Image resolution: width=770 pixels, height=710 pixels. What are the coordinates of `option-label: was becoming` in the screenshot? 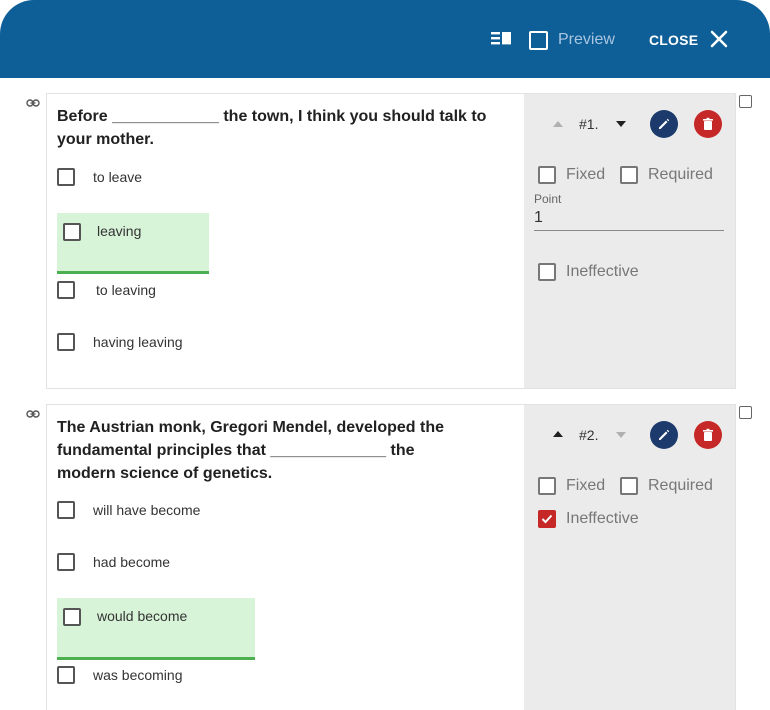 It's located at (138, 675).